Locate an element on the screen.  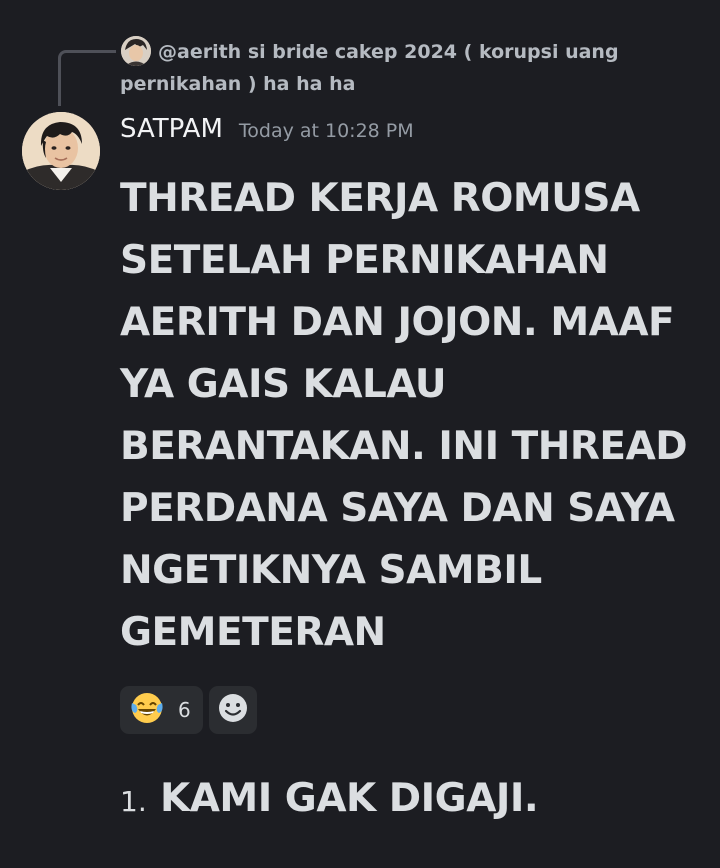
message-header: SATPAM Today at 10:28 PM is located at coordinates (267, 134).